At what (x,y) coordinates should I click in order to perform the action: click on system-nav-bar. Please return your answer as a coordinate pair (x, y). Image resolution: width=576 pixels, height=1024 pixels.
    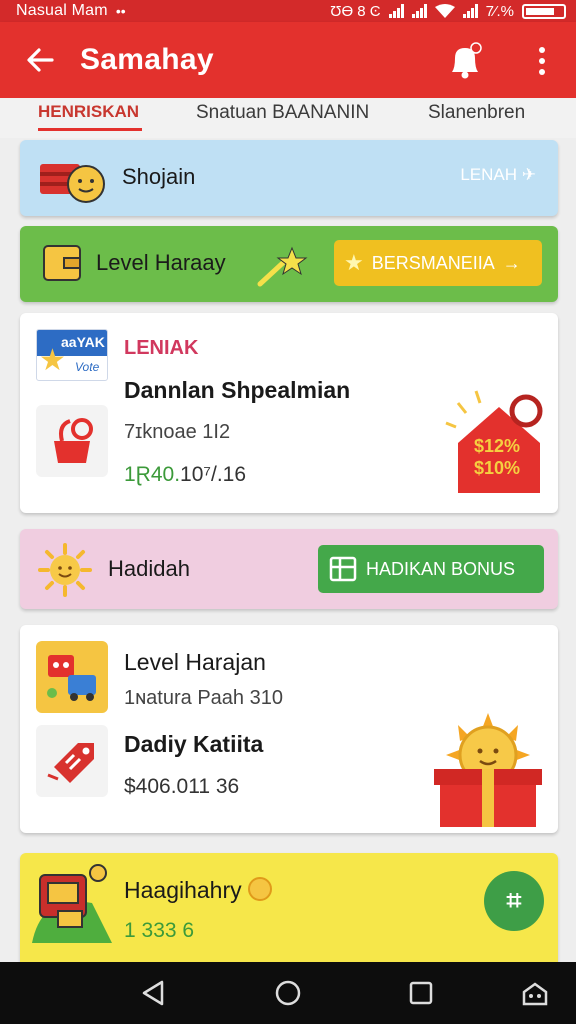
    Looking at the image, I should click on (288, 993).